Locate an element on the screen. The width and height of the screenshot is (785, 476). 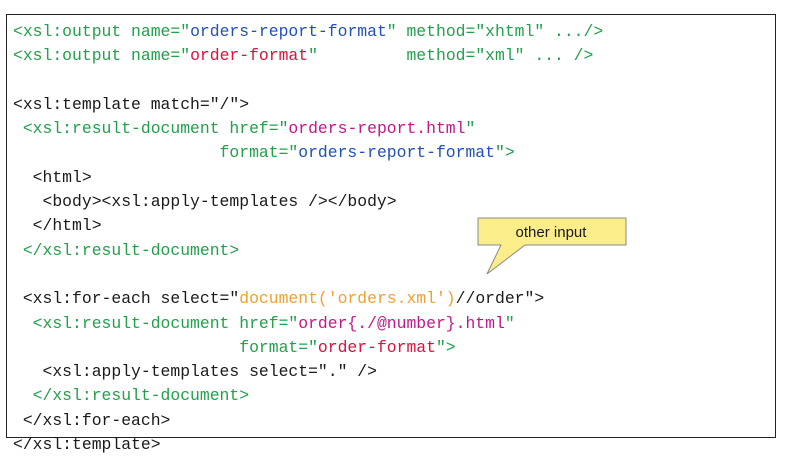
code-line: <body><xsl:apply-templates /></body> is located at coordinates (308, 202).